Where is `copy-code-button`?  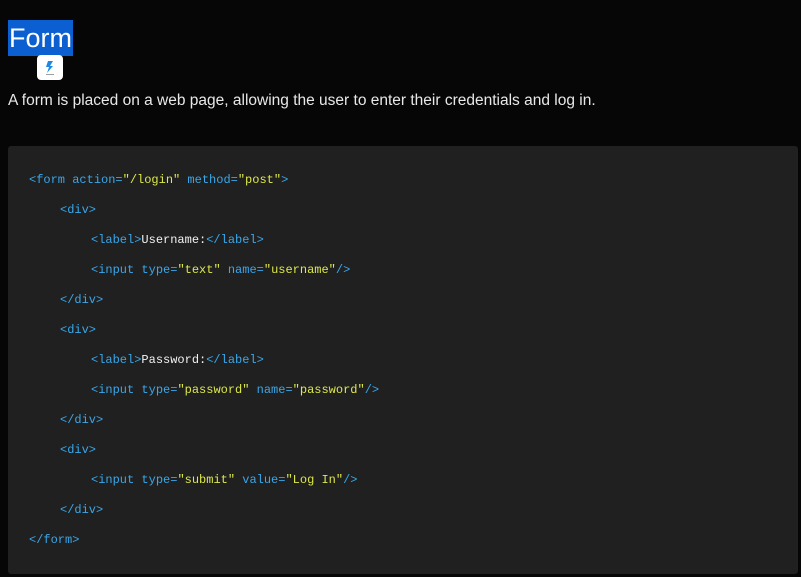 copy-code-button is located at coordinates (50, 67).